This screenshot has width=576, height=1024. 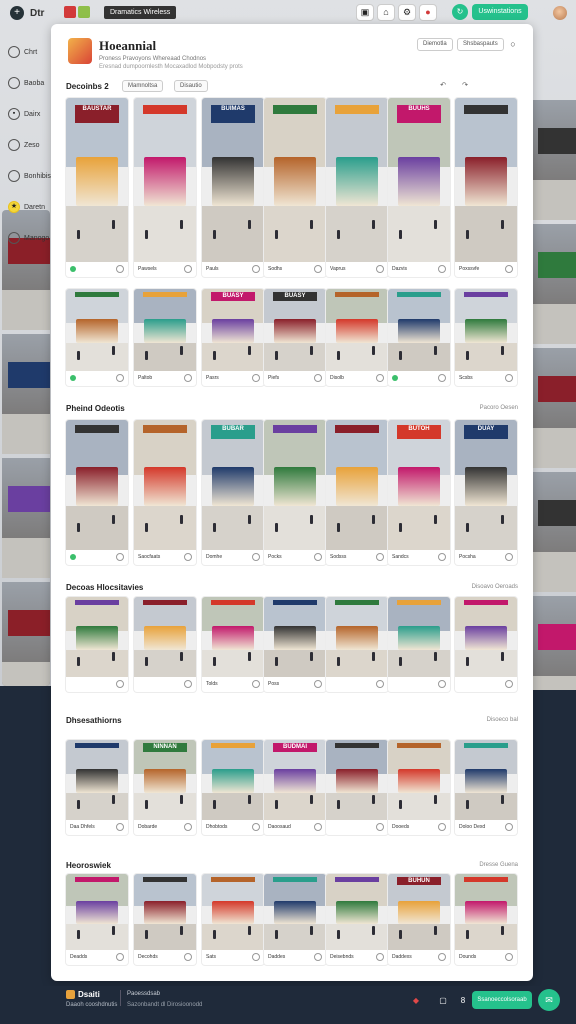 I want to click on record-icon: ●, so click(x=428, y=12).